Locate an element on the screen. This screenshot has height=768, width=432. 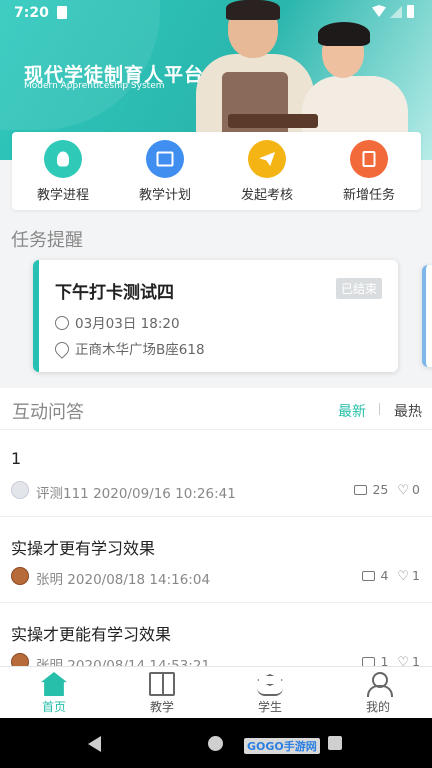
signal-icon is located at coordinates (396, 12).